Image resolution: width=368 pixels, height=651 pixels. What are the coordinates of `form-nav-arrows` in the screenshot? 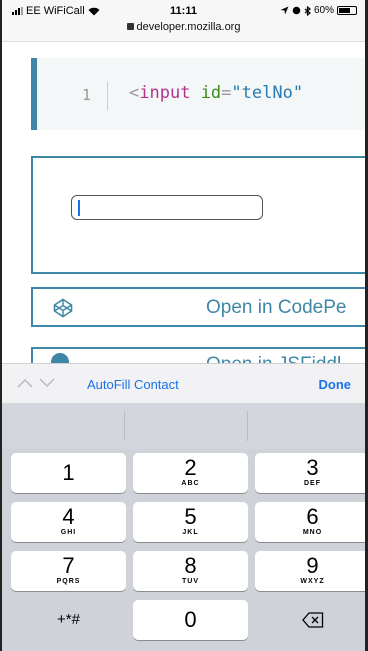 It's located at (36, 383).